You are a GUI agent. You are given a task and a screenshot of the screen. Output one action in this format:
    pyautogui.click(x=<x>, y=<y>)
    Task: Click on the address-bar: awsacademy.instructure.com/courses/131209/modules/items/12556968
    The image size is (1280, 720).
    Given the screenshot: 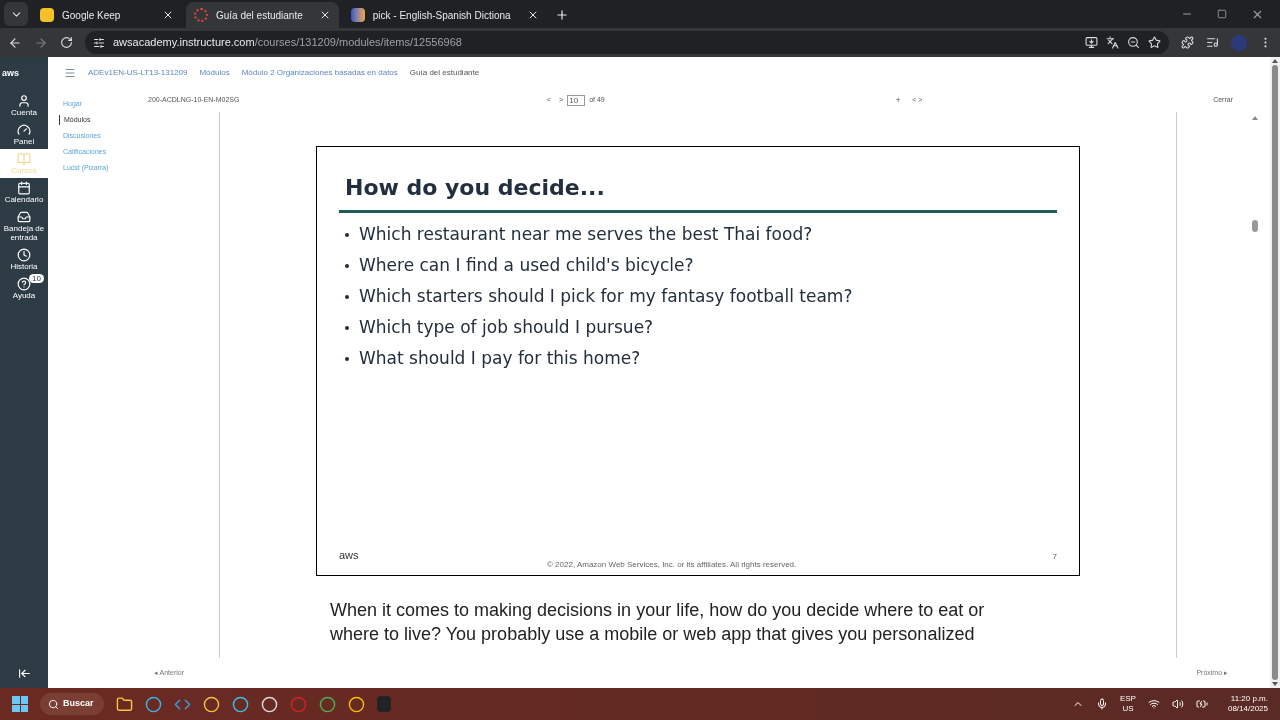 What is the action you would take?
    pyautogui.click(x=627, y=42)
    